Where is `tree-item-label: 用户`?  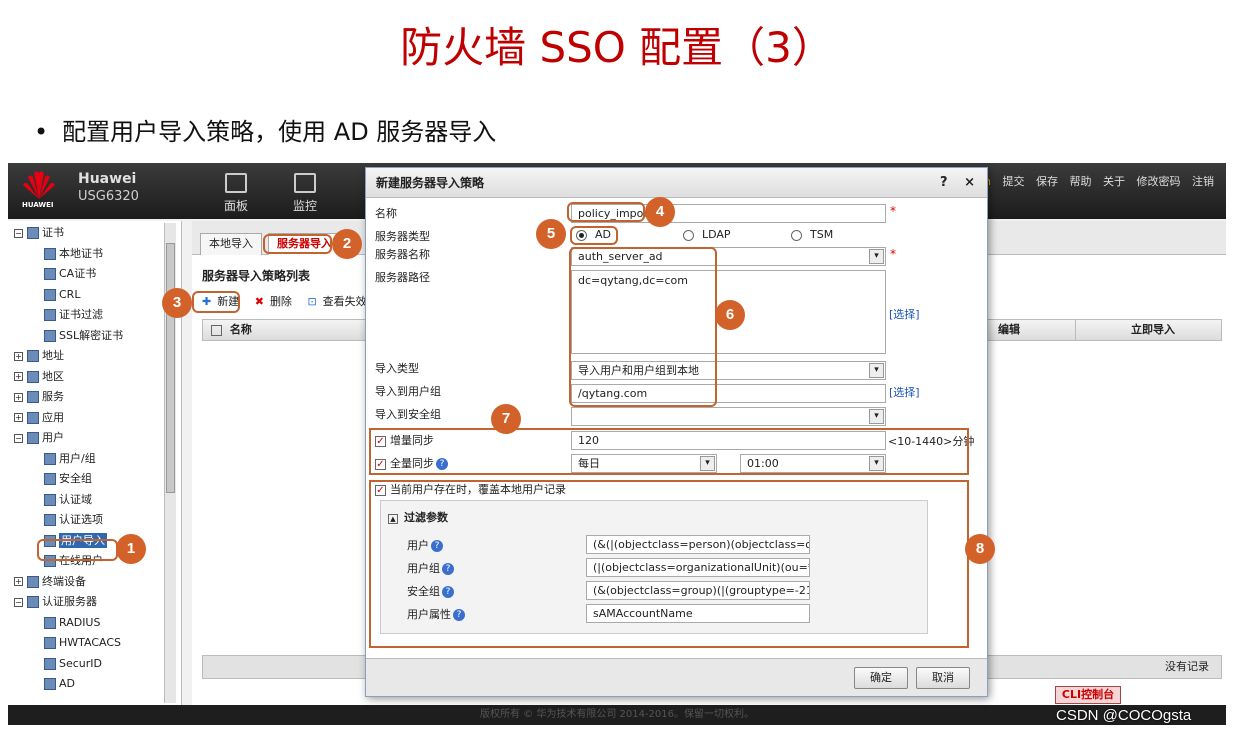
tree-item-label: 用户 is located at coordinates (53, 437).